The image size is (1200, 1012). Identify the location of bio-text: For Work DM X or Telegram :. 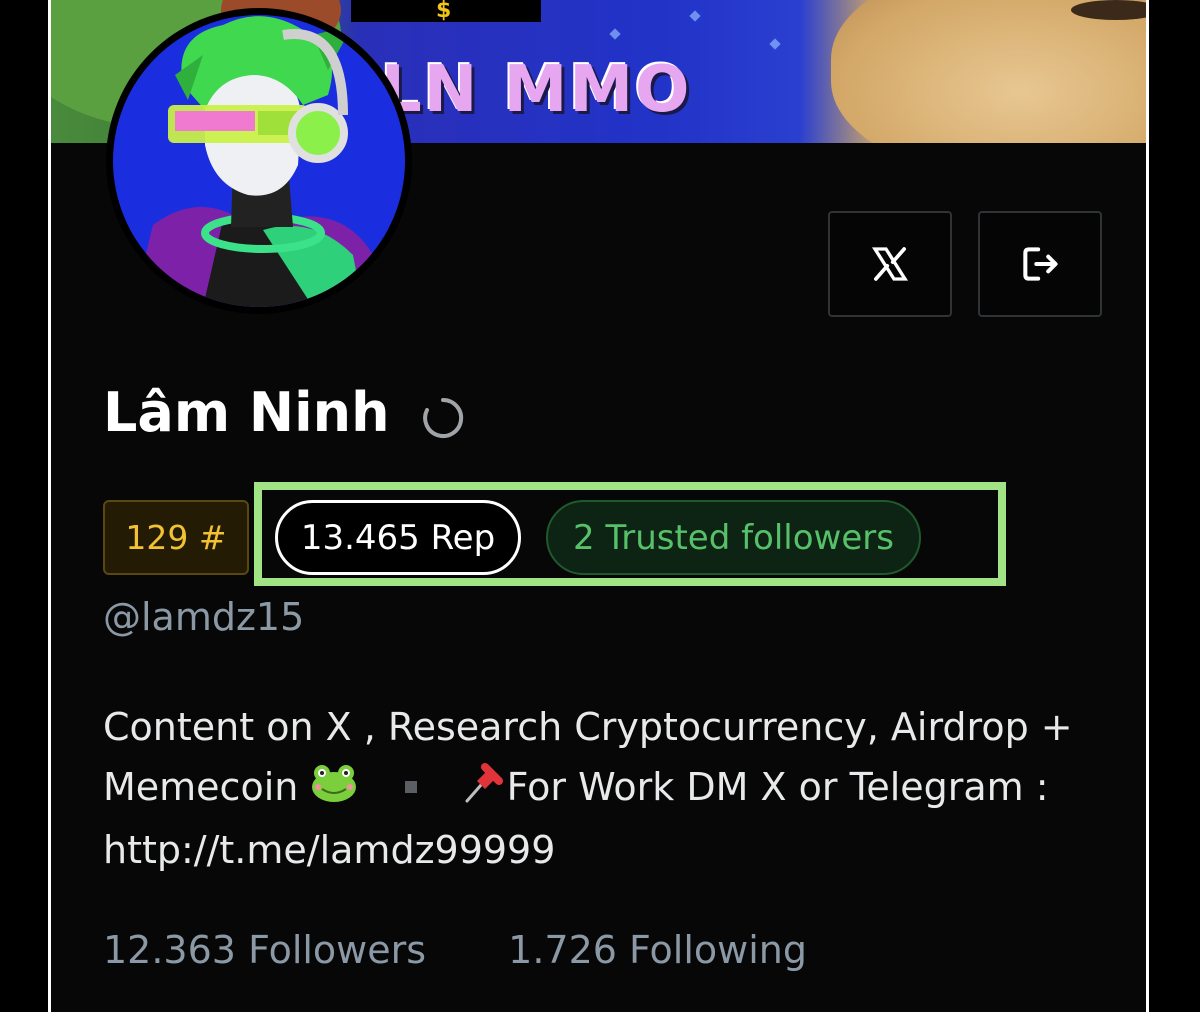
(777, 787).